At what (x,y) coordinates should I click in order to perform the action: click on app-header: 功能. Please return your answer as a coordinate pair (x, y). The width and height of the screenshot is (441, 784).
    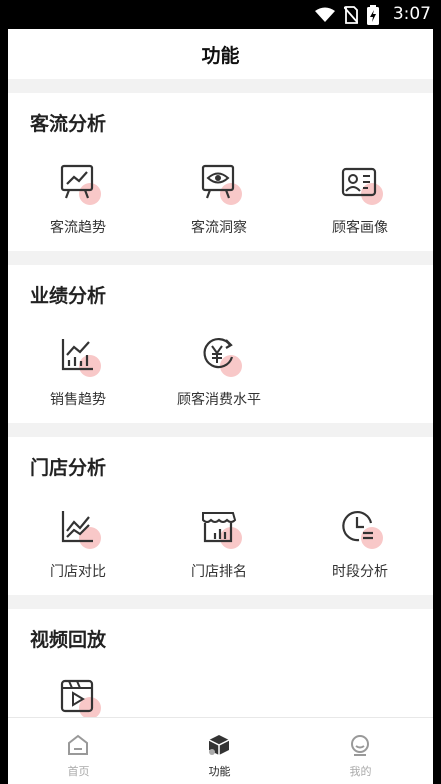
    Looking at the image, I should click on (220, 54).